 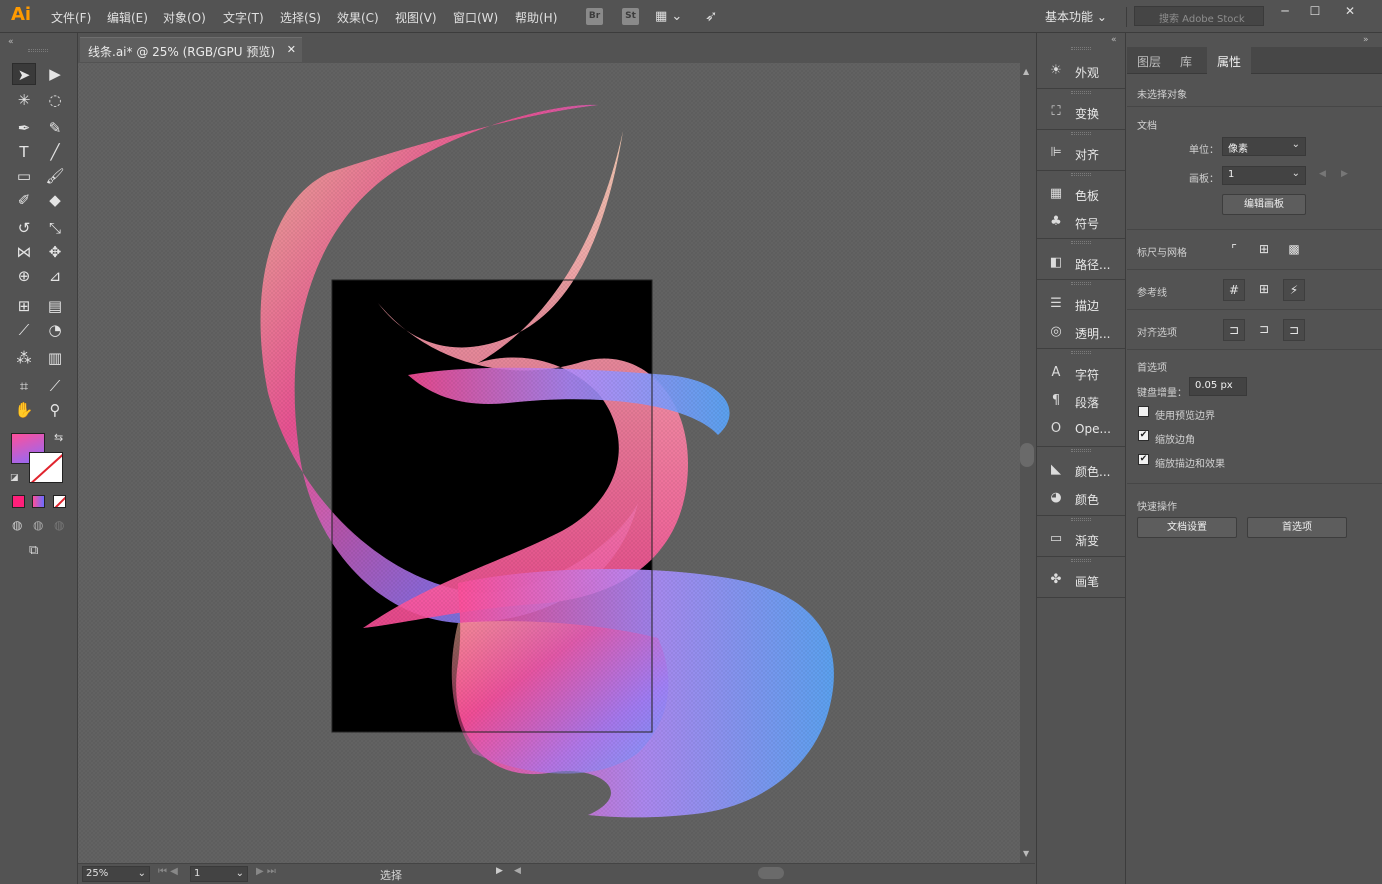 I want to click on vertical-scrollbar: ▲ ▼, so click(x=1027, y=463).